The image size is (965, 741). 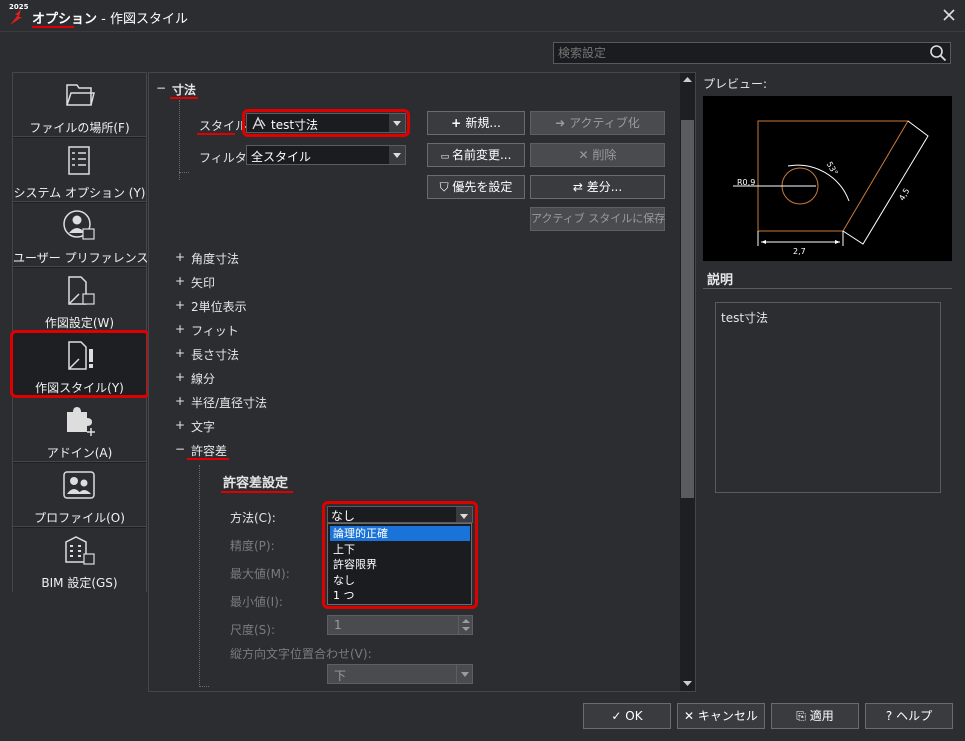 What do you see at coordinates (184, 98) in the screenshot?
I see `dimension-underline-annotation` at bounding box center [184, 98].